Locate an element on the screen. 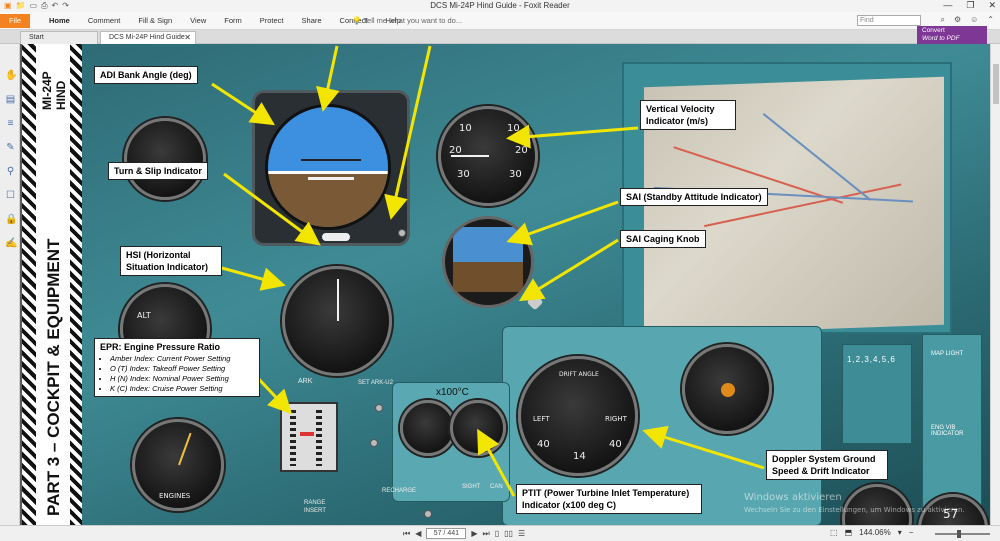  zoom-out-icon: − is located at coordinates (911, 532).